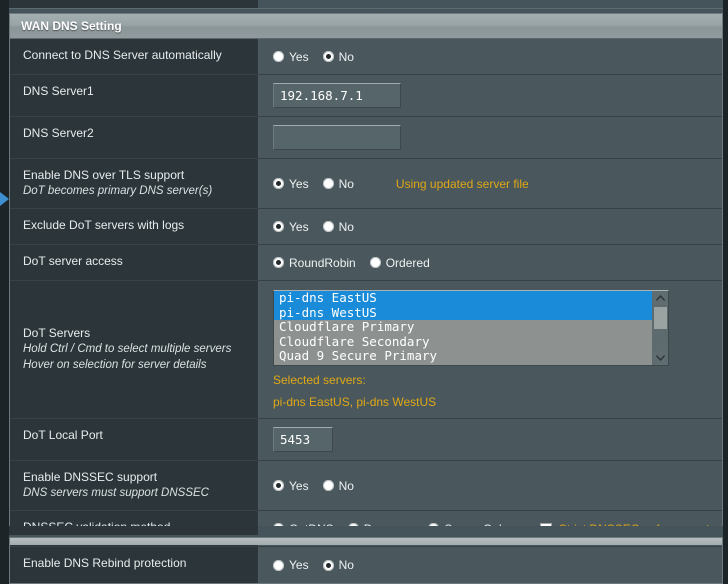 This screenshot has width=728, height=584. I want to click on radio-label-server-access-roundrobin: RoundRobin, so click(322, 262).